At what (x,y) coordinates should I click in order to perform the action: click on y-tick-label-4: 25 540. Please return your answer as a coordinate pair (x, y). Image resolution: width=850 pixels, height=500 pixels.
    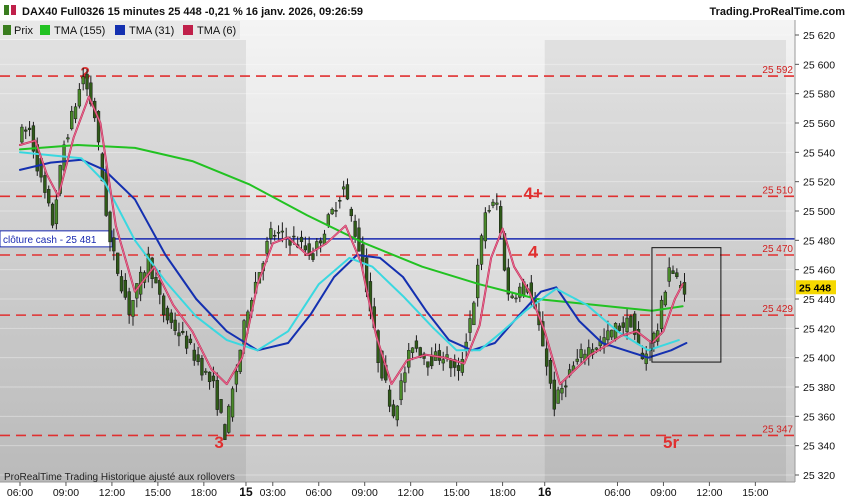
    Looking at the image, I should click on (819, 153).